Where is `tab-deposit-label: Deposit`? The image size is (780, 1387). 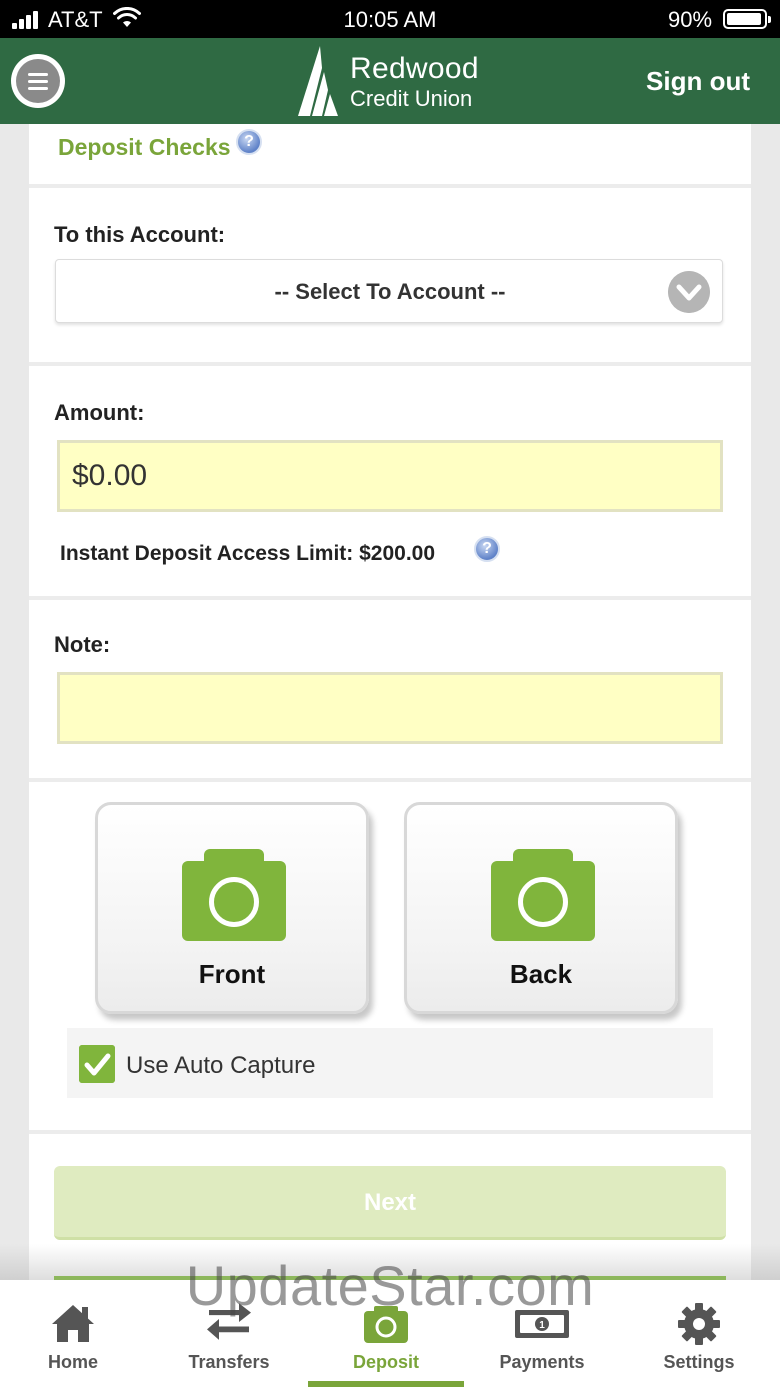
tab-deposit-label: Deposit is located at coordinates (385, 1362).